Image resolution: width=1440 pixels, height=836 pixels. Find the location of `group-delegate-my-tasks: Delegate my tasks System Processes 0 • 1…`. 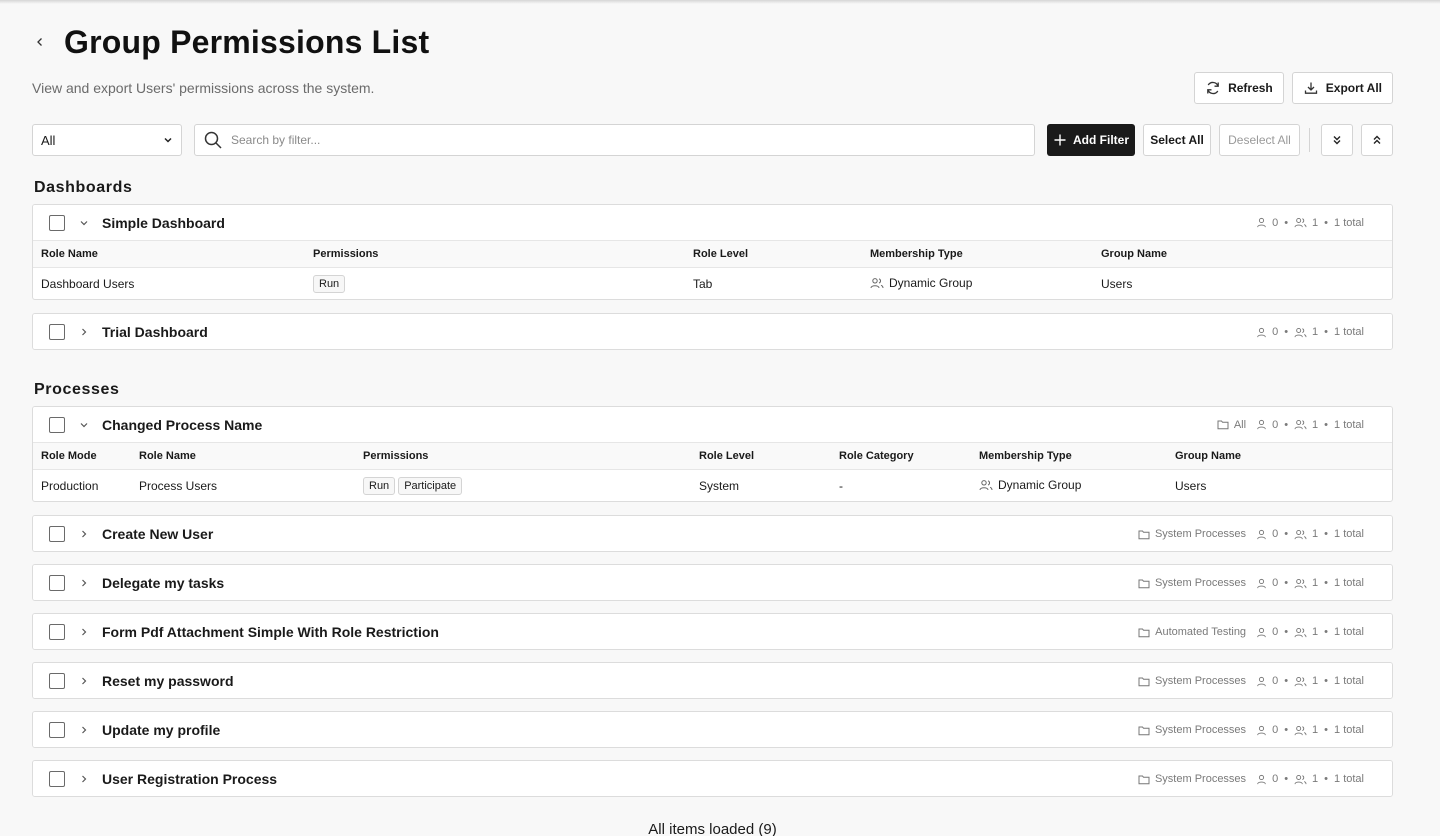

group-delegate-my-tasks: Delegate my tasks System Processes 0 • 1… is located at coordinates (712, 582).